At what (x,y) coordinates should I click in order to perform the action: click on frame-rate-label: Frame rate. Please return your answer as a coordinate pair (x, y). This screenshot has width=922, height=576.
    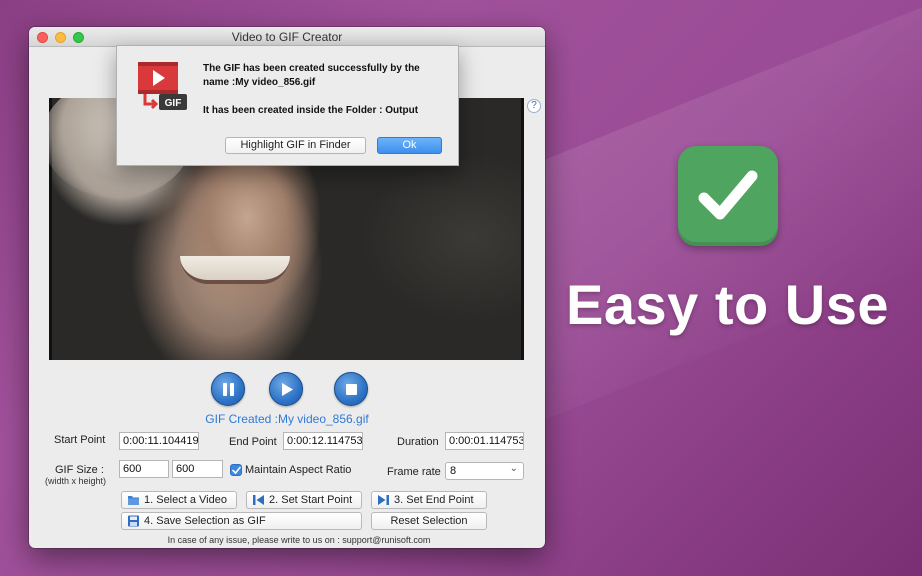
    Looking at the image, I should click on (414, 472).